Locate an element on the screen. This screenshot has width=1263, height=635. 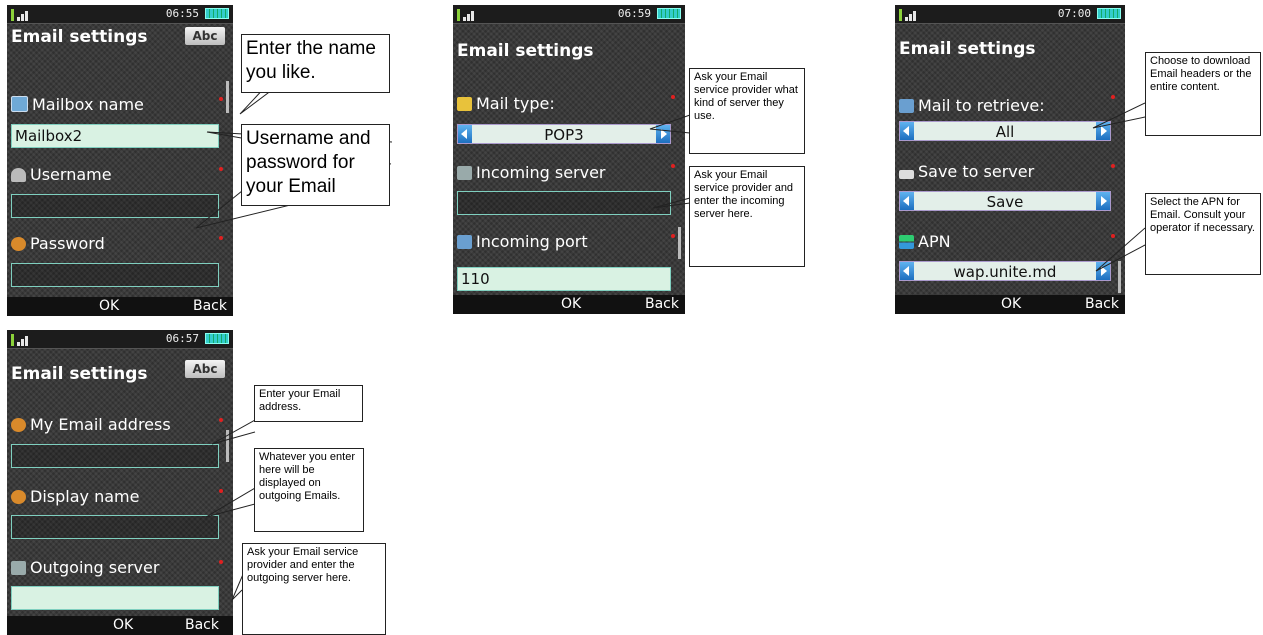
outgoing-server-field is located at coordinates (115, 598).